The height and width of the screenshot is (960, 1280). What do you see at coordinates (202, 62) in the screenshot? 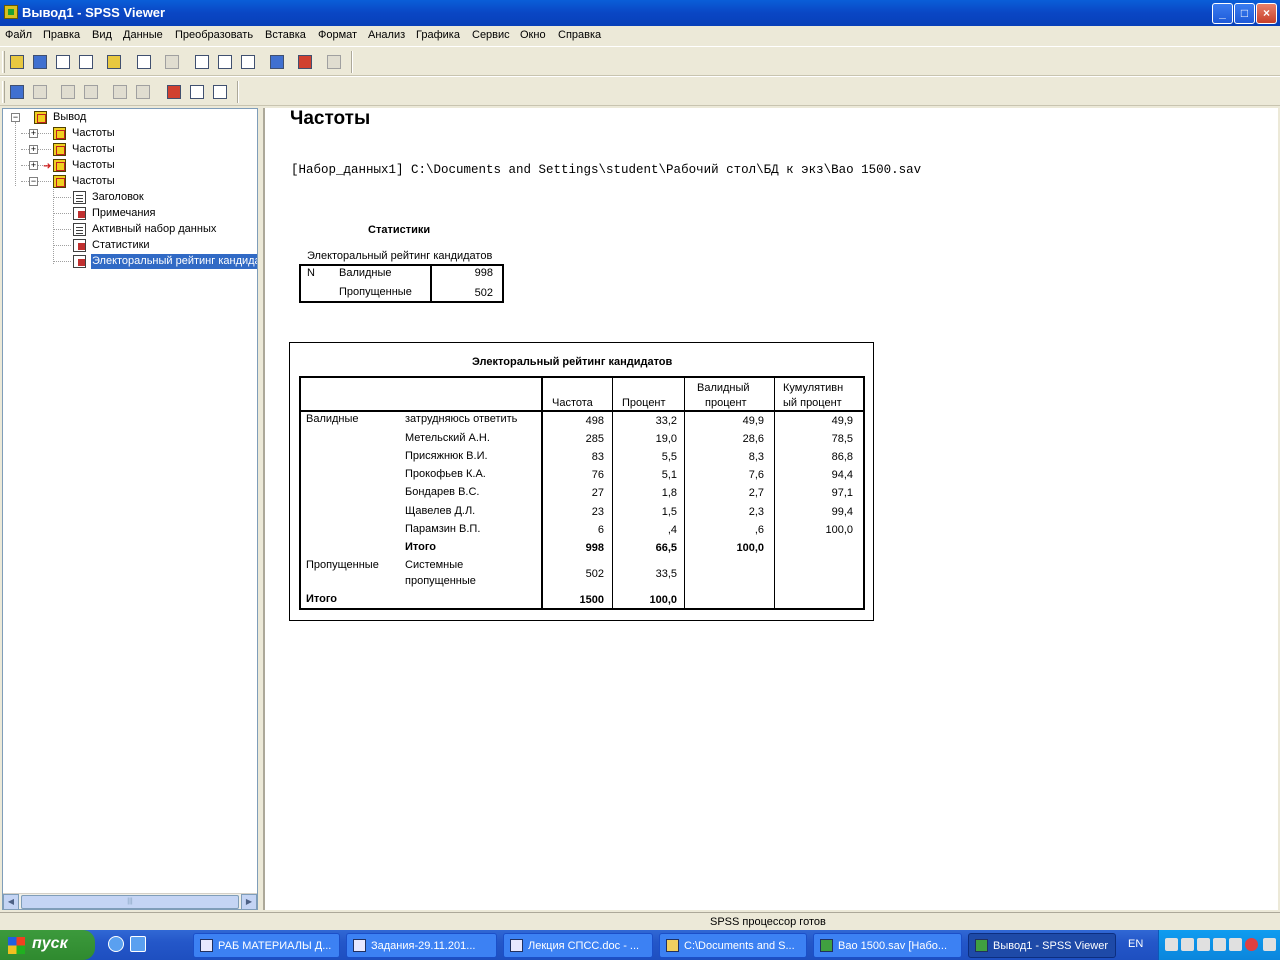
I see `goto-data-icon` at bounding box center [202, 62].